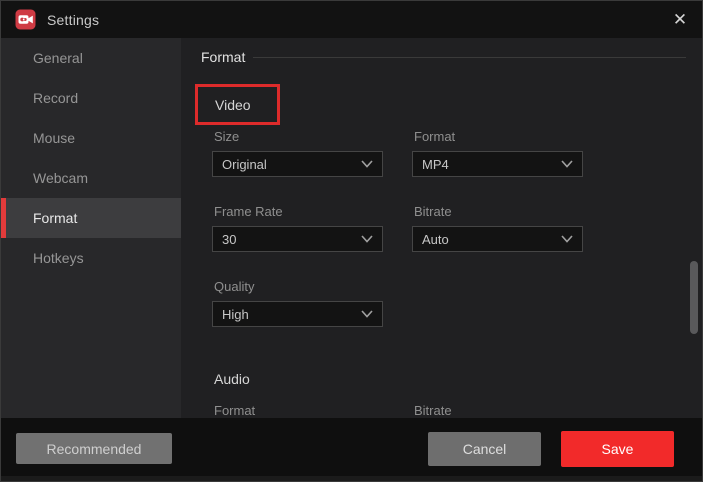  What do you see at coordinates (235, 314) in the screenshot?
I see `quality-value: High` at bounding box center [235, 314].